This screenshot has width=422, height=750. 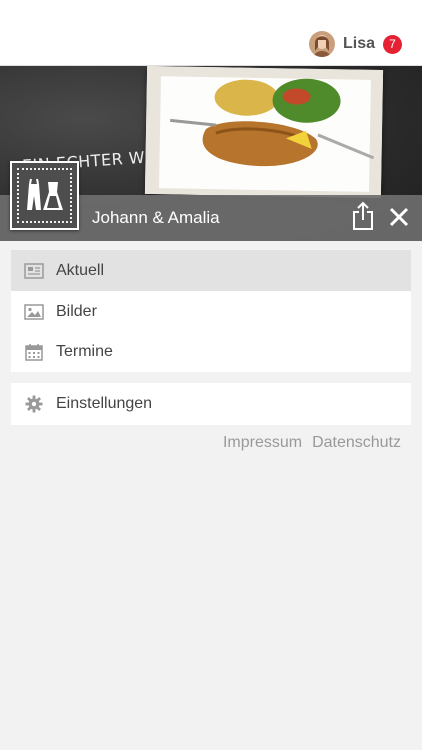 What do you see at coordinates (156, 217) in the screenshot?
I see `page-title: Johann & Amalia` at bounding box center [156, 217].